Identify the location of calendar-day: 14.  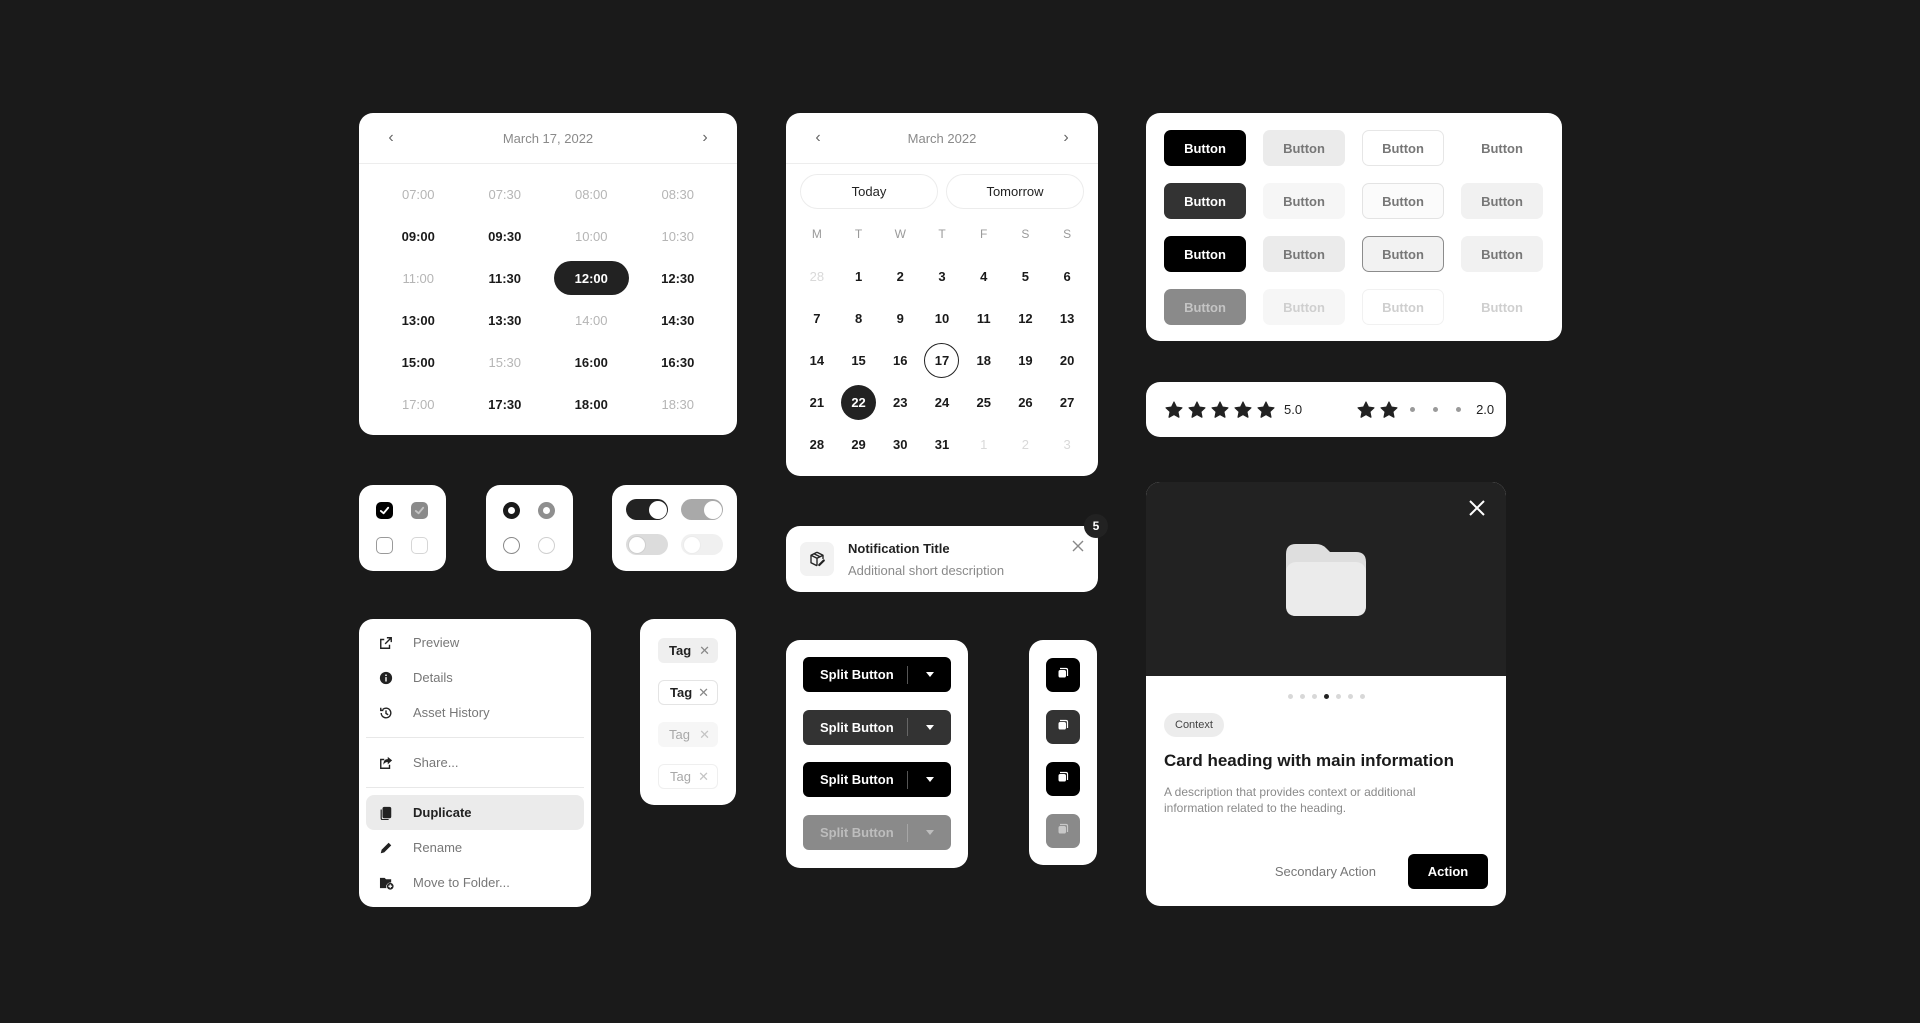
(817, 360).